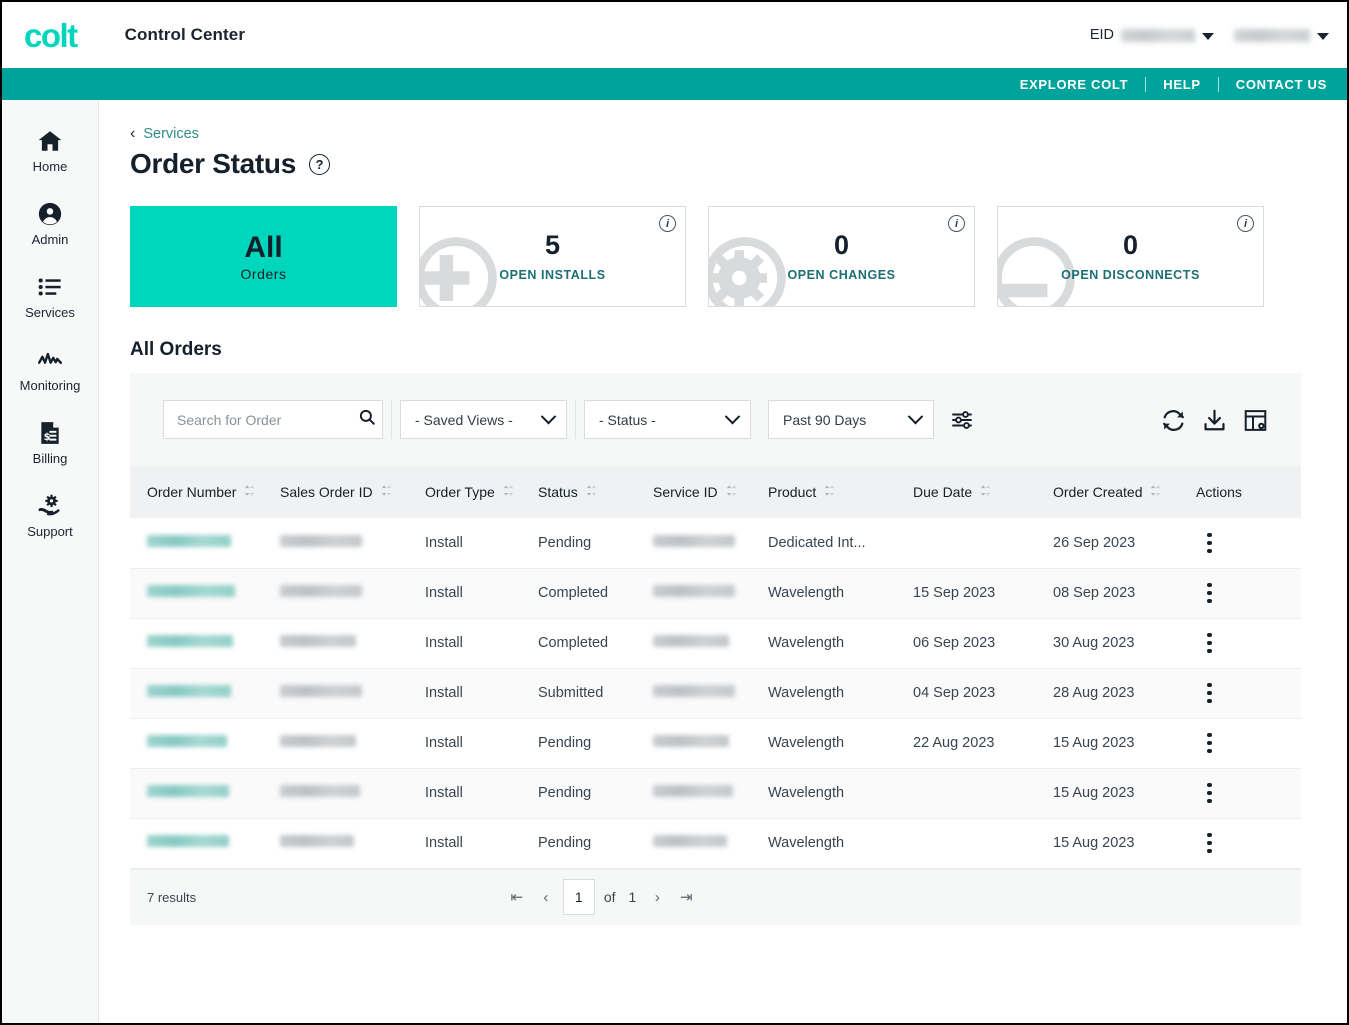 Image resolution: width=1349 pixels, height=1025 pixels. What do you see at coordinates (50, 515) in the screenshot?
I see `sidebar-item-support: Support` at bounding box center [50, 515].